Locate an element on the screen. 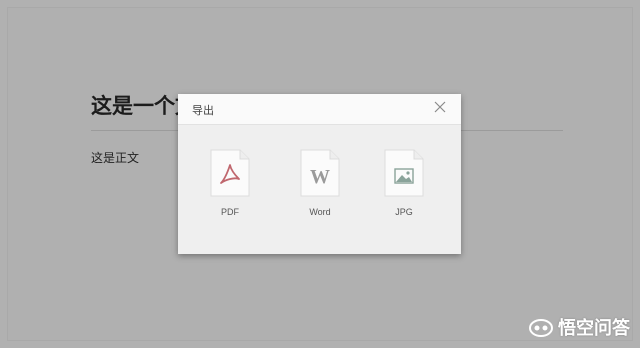  dialog-header: 导出 is located at coordinates (319, 109).